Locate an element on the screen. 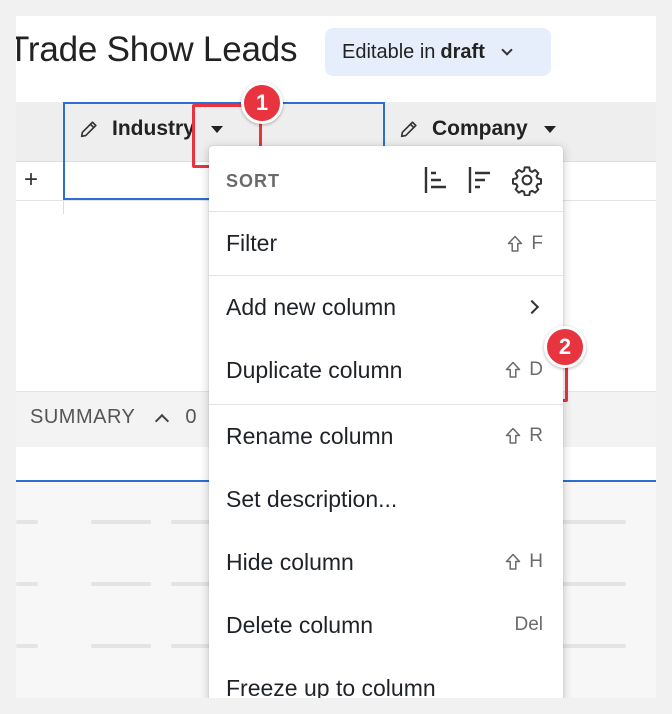  sort-actions is located at coordinates (474, 180).